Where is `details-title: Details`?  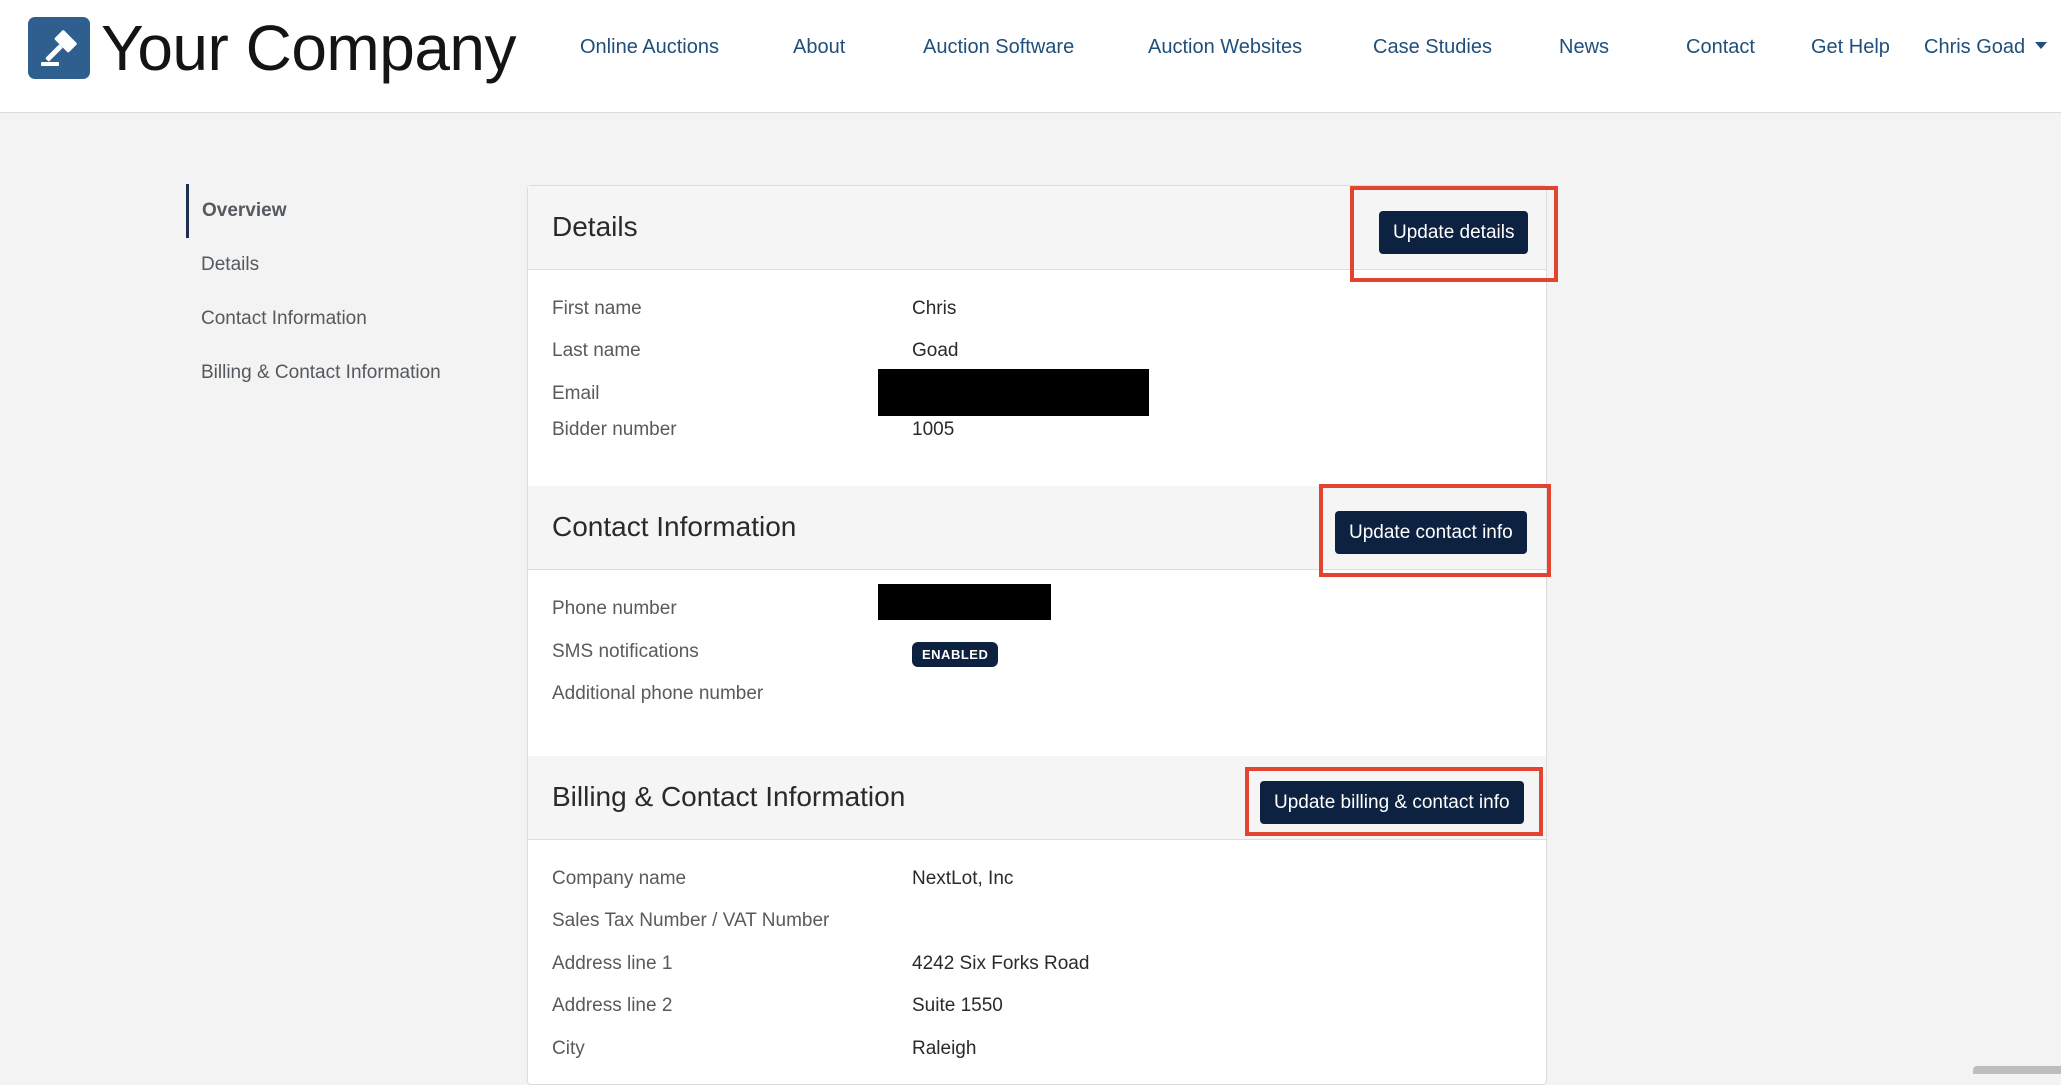
details-title: Details is located at coordinates (595, 226).